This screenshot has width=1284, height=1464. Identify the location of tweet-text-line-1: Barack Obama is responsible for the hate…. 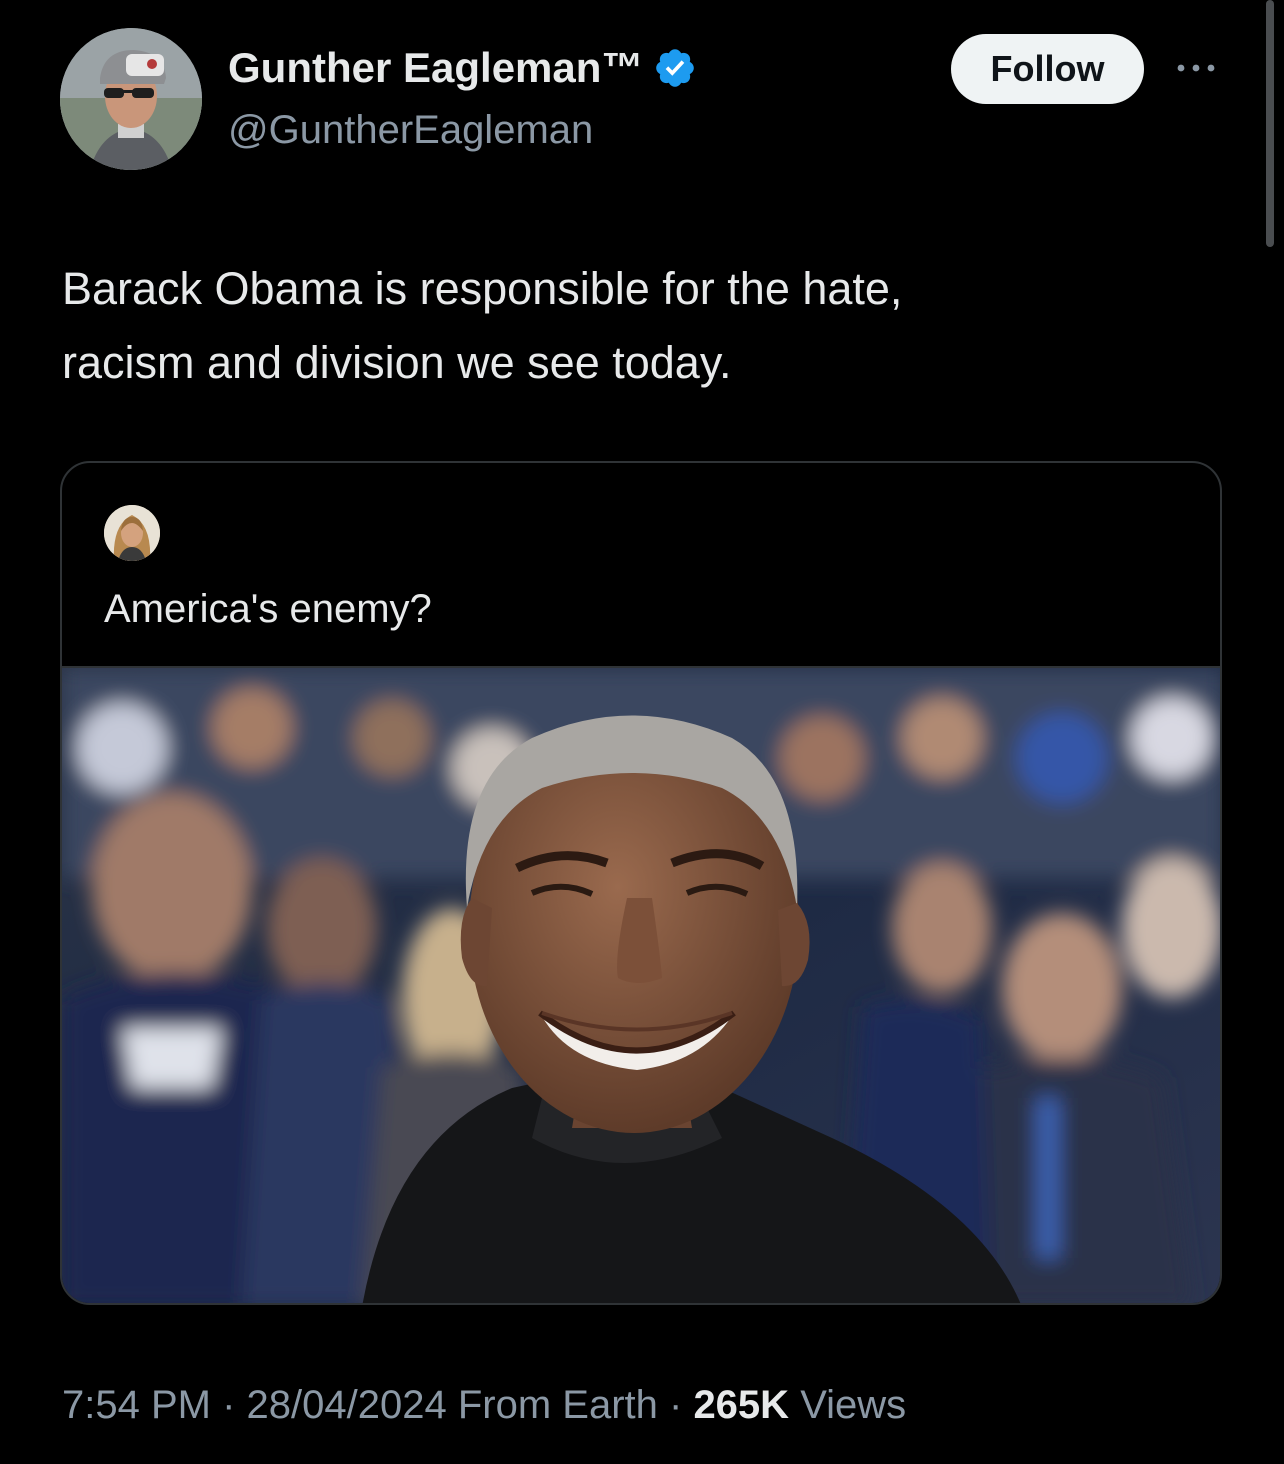
(482, 288).